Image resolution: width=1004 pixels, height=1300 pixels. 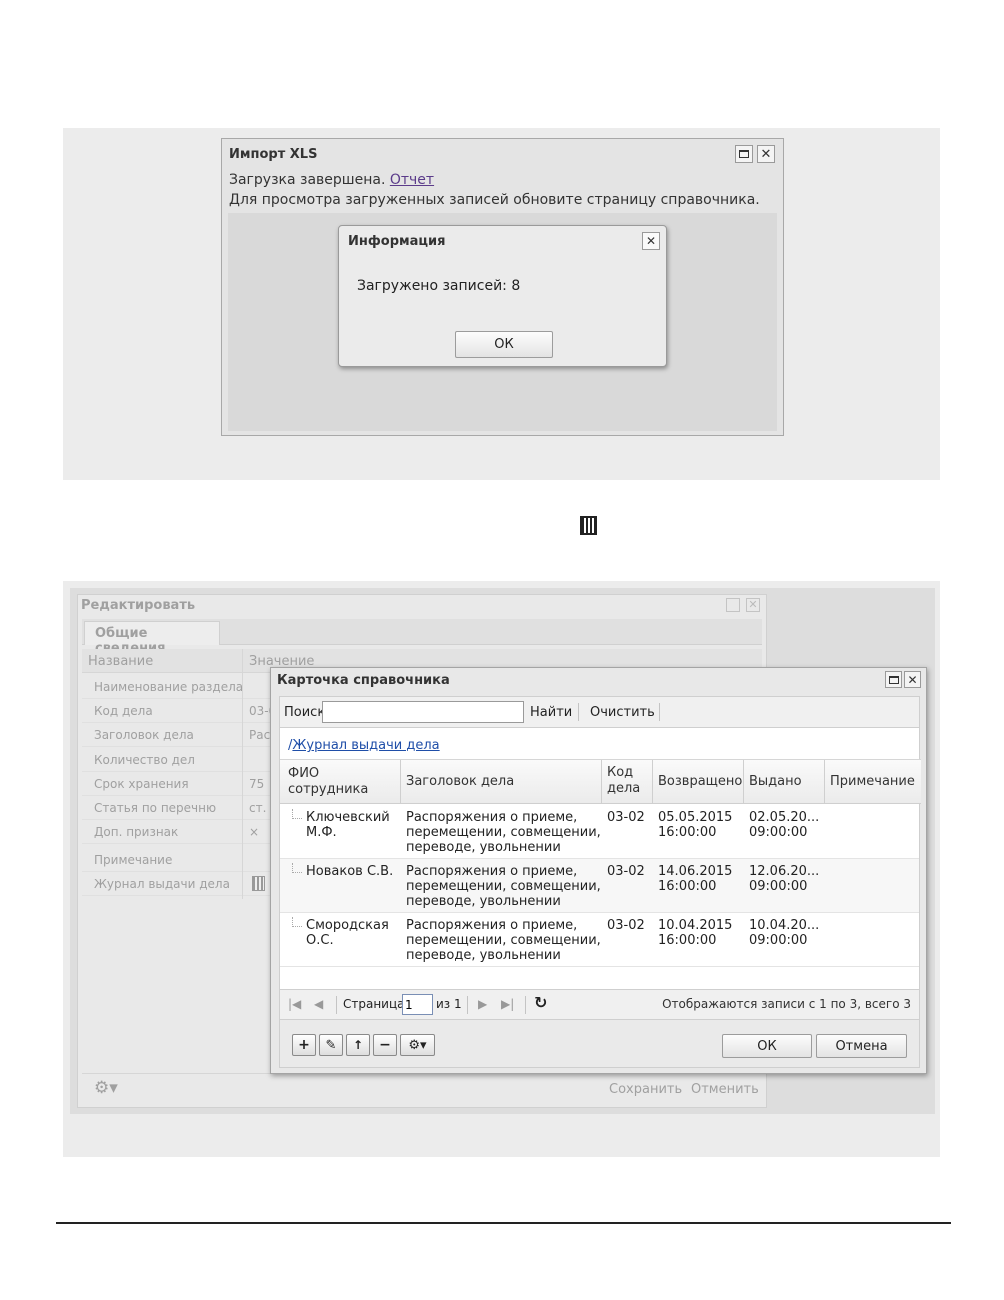 I want to click on settings-icon: ⚙▾, so click(x=106, y=1088).